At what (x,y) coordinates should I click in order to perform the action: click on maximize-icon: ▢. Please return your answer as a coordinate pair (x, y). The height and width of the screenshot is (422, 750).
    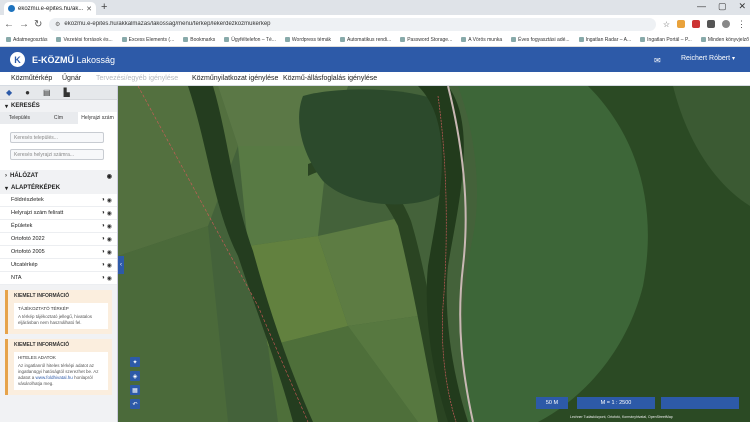
    Looking at the image, I should click on (722, 6).